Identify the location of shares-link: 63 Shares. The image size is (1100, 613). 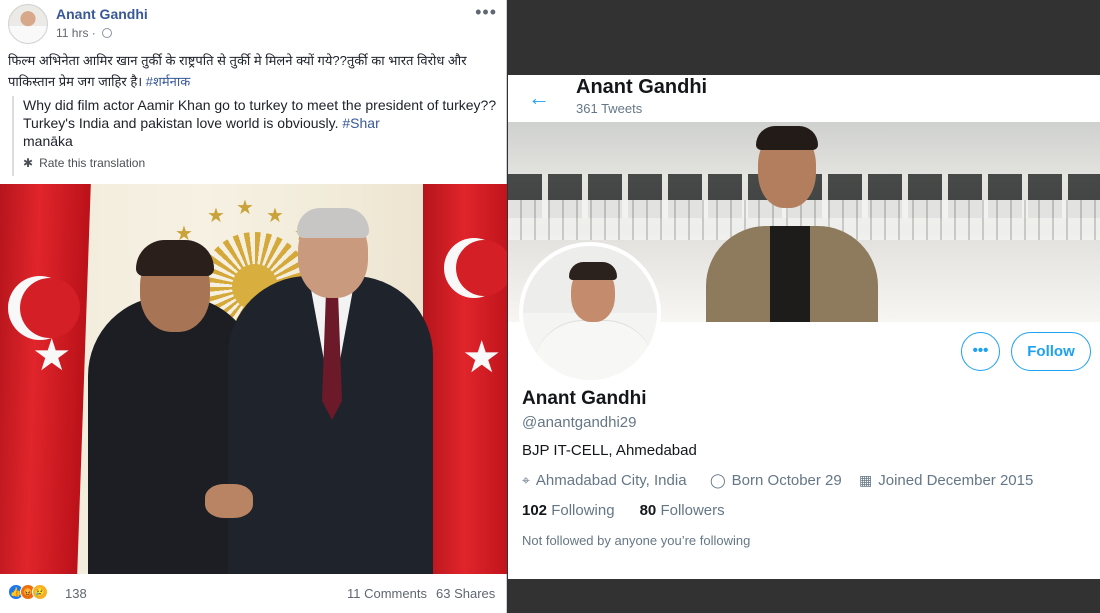
(465, 593).